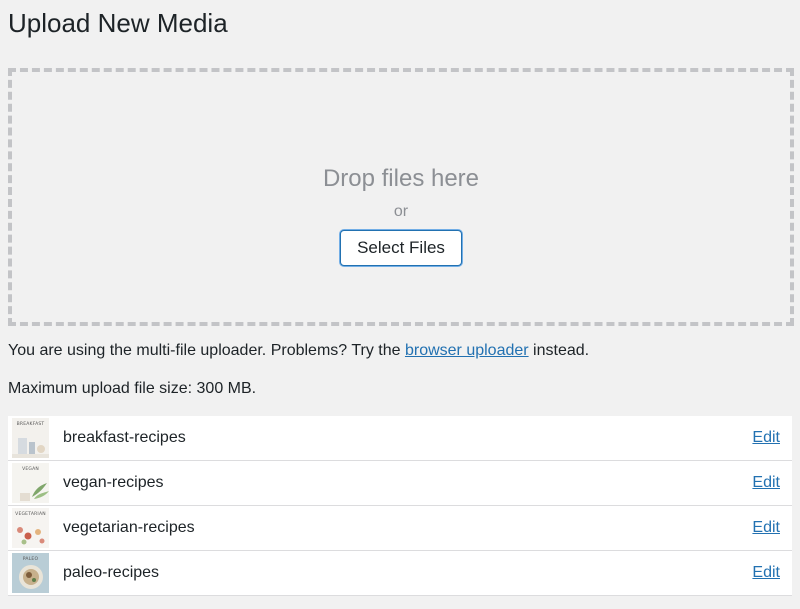 The width and height of the screenshot is (800, 609). Describe the element at coordinates (400, 573) in the screenshot. I see `media-item-paleo: PALEO paleo-recipes Edit` at that location.